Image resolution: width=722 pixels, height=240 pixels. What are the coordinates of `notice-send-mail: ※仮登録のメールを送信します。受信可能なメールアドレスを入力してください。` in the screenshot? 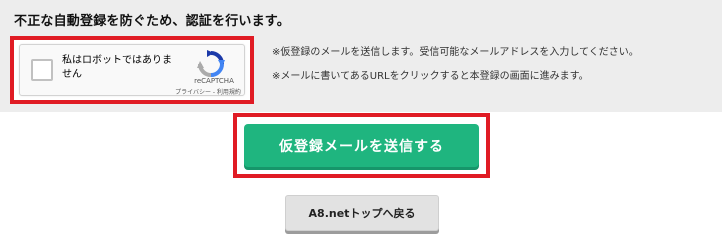 It's located at (455, 52).